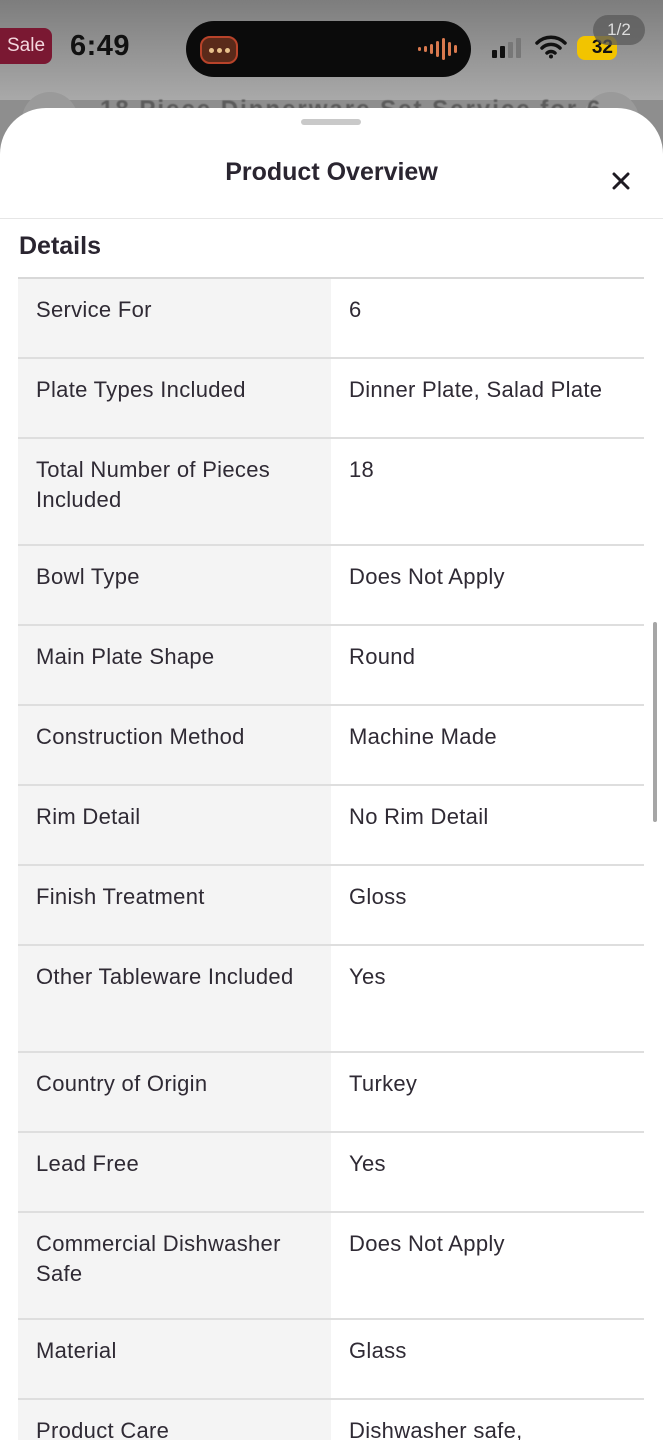 This screenshot has width=663, height=1440. Describe the element at coordinates (174, 905) in the screenshot. I see `row-label: Finish Treatment` at that location.